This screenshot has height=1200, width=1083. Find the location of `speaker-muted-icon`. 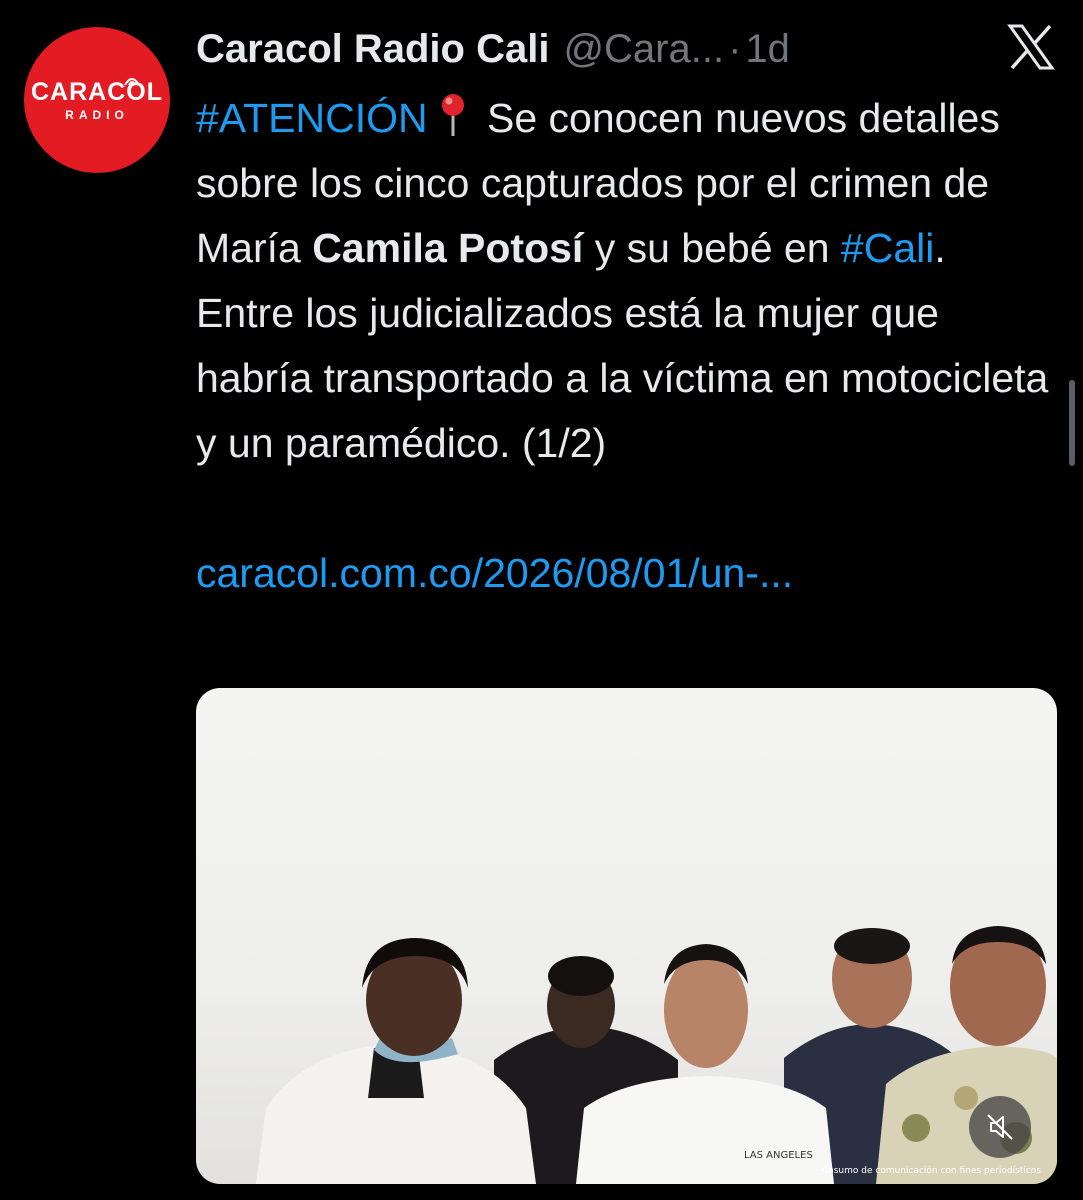

speaker-muted-icon is located at coordinates (1000, 1127).